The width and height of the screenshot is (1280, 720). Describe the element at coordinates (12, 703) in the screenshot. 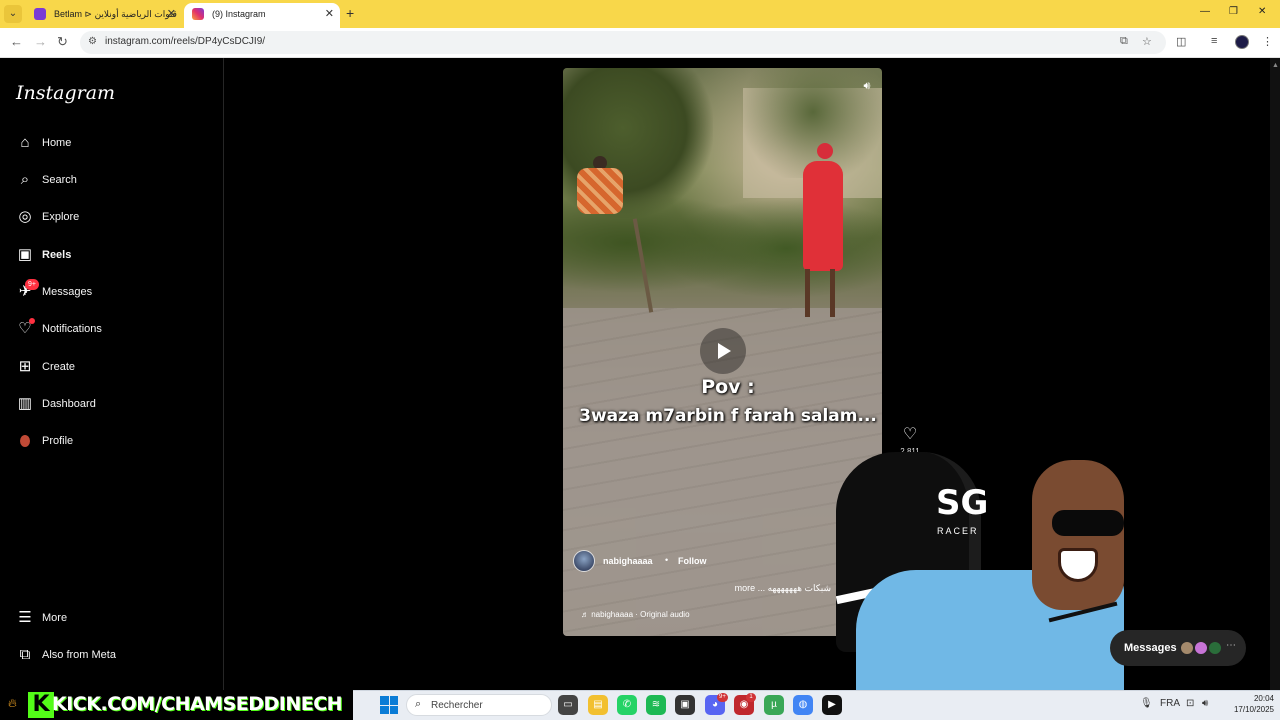

I see `banner-flame-icon: 🔥︎` at that location.